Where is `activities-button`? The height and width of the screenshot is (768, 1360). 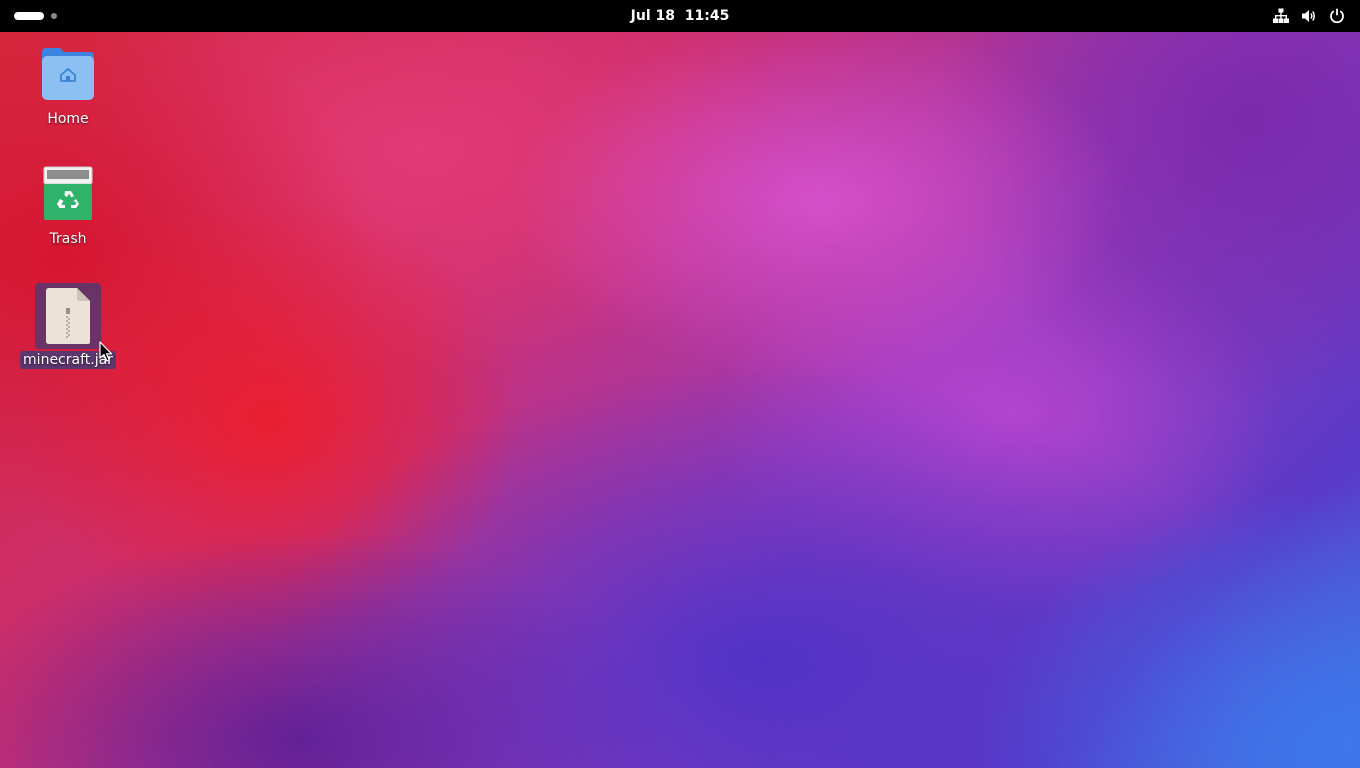
activities-button is located at coordinates (35, 16).